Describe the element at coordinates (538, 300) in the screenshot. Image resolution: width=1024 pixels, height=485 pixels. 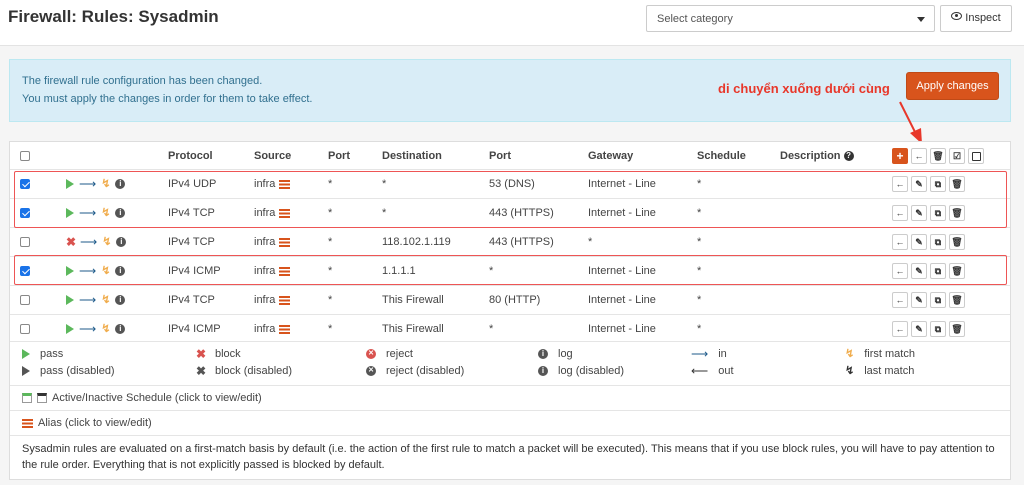
I see `rule-dest-port: 80 (HTTP)` at that location.